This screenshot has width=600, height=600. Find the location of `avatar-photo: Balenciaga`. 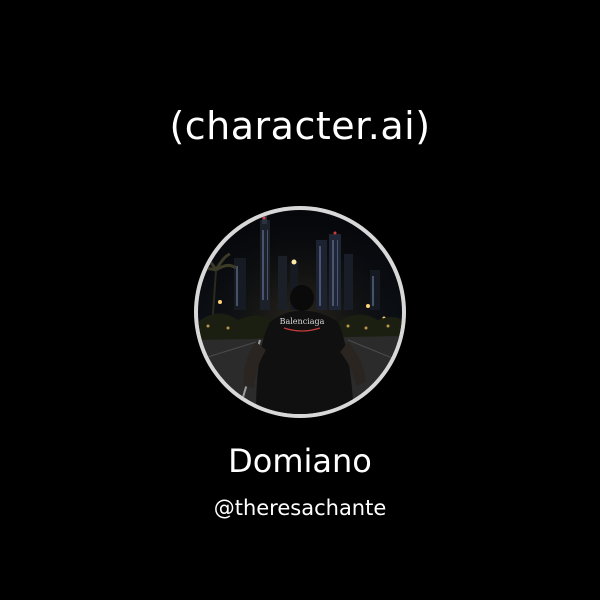

avatar-photo: Balenciaga is located at coordinates (300, 312).